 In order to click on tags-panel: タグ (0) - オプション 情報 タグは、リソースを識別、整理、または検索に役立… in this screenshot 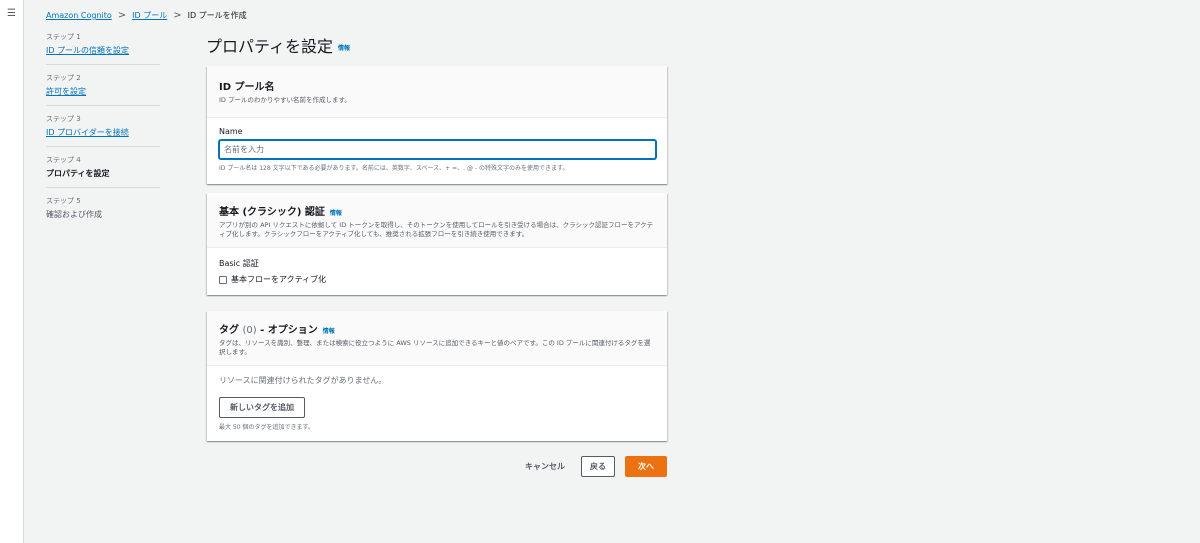, I will do `click(437, 376)`.